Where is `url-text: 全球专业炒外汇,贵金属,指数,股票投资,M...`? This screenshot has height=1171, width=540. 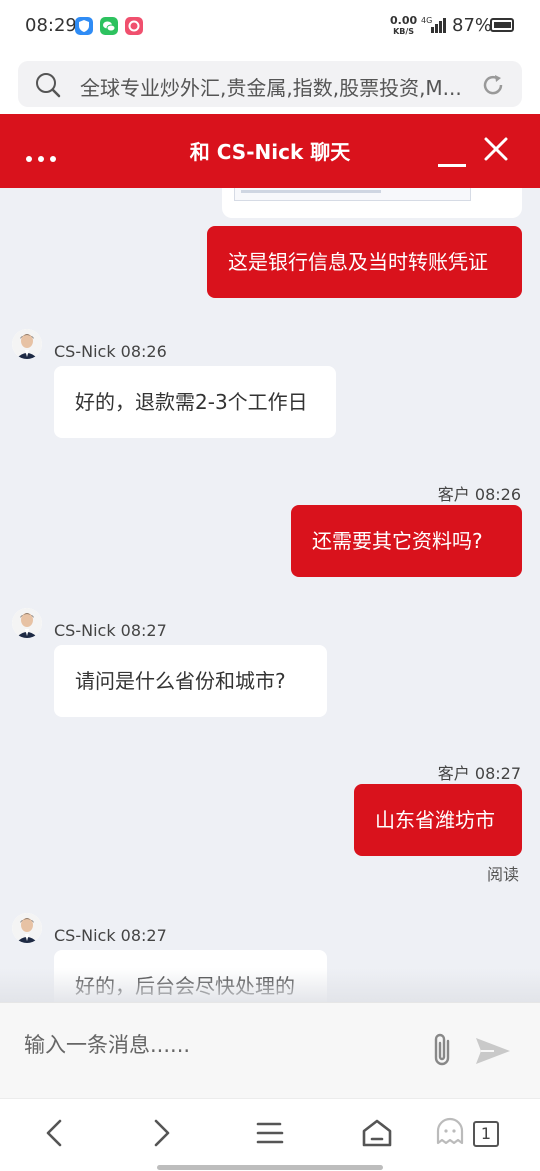
url-text: 全球专业炒外汇,贵金属,指数,股票投资,M... is located at coordinates (280, 86).